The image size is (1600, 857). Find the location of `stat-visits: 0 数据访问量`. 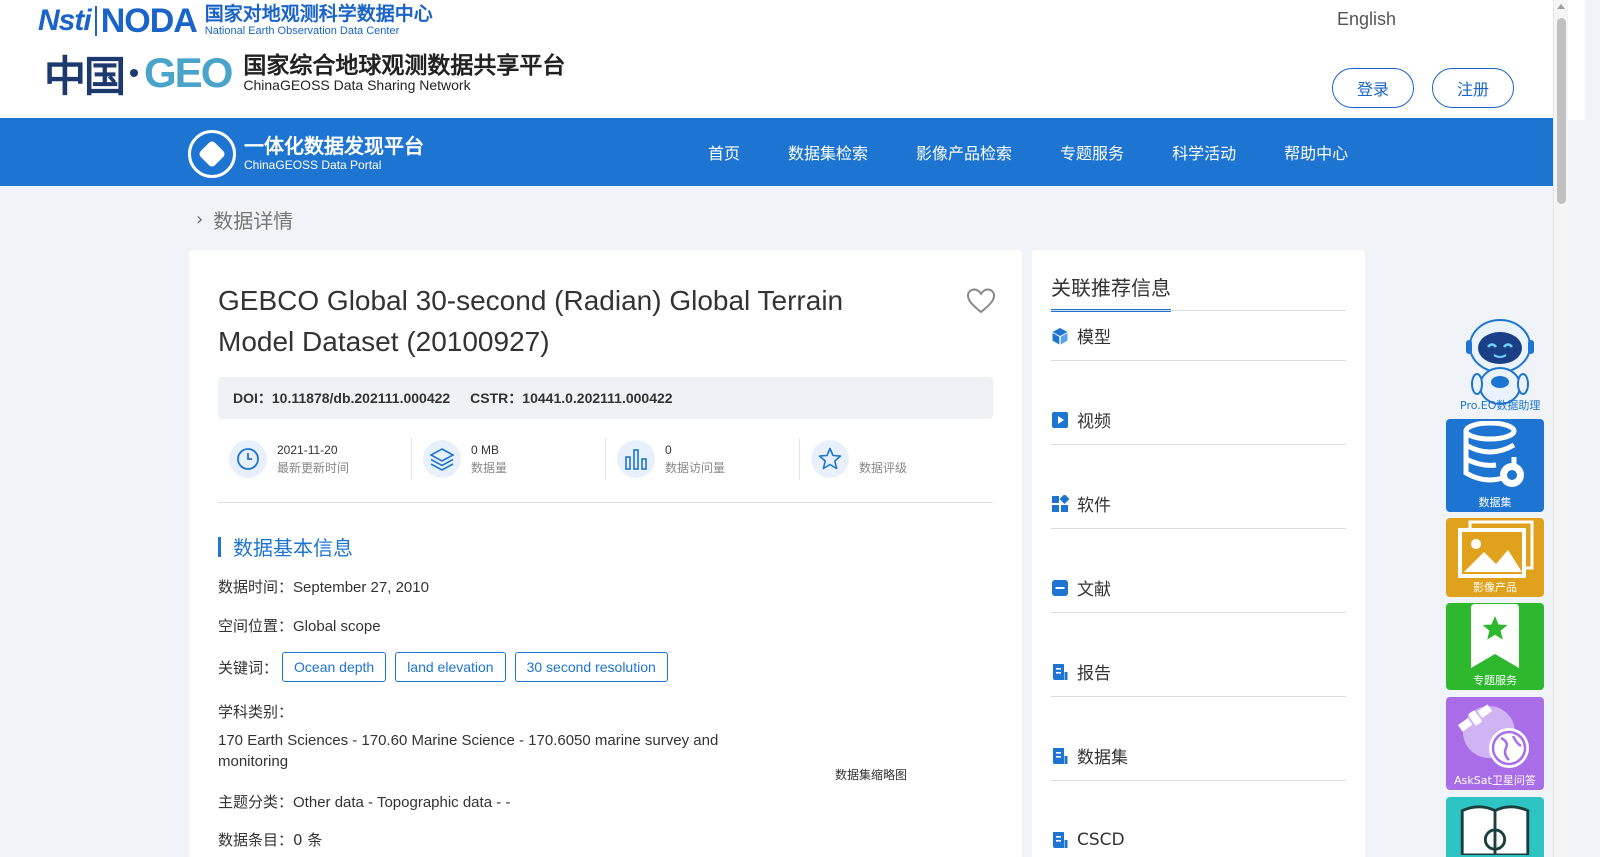

stat-visits: 0 数据访问量 is located at coordinates (703, 459).